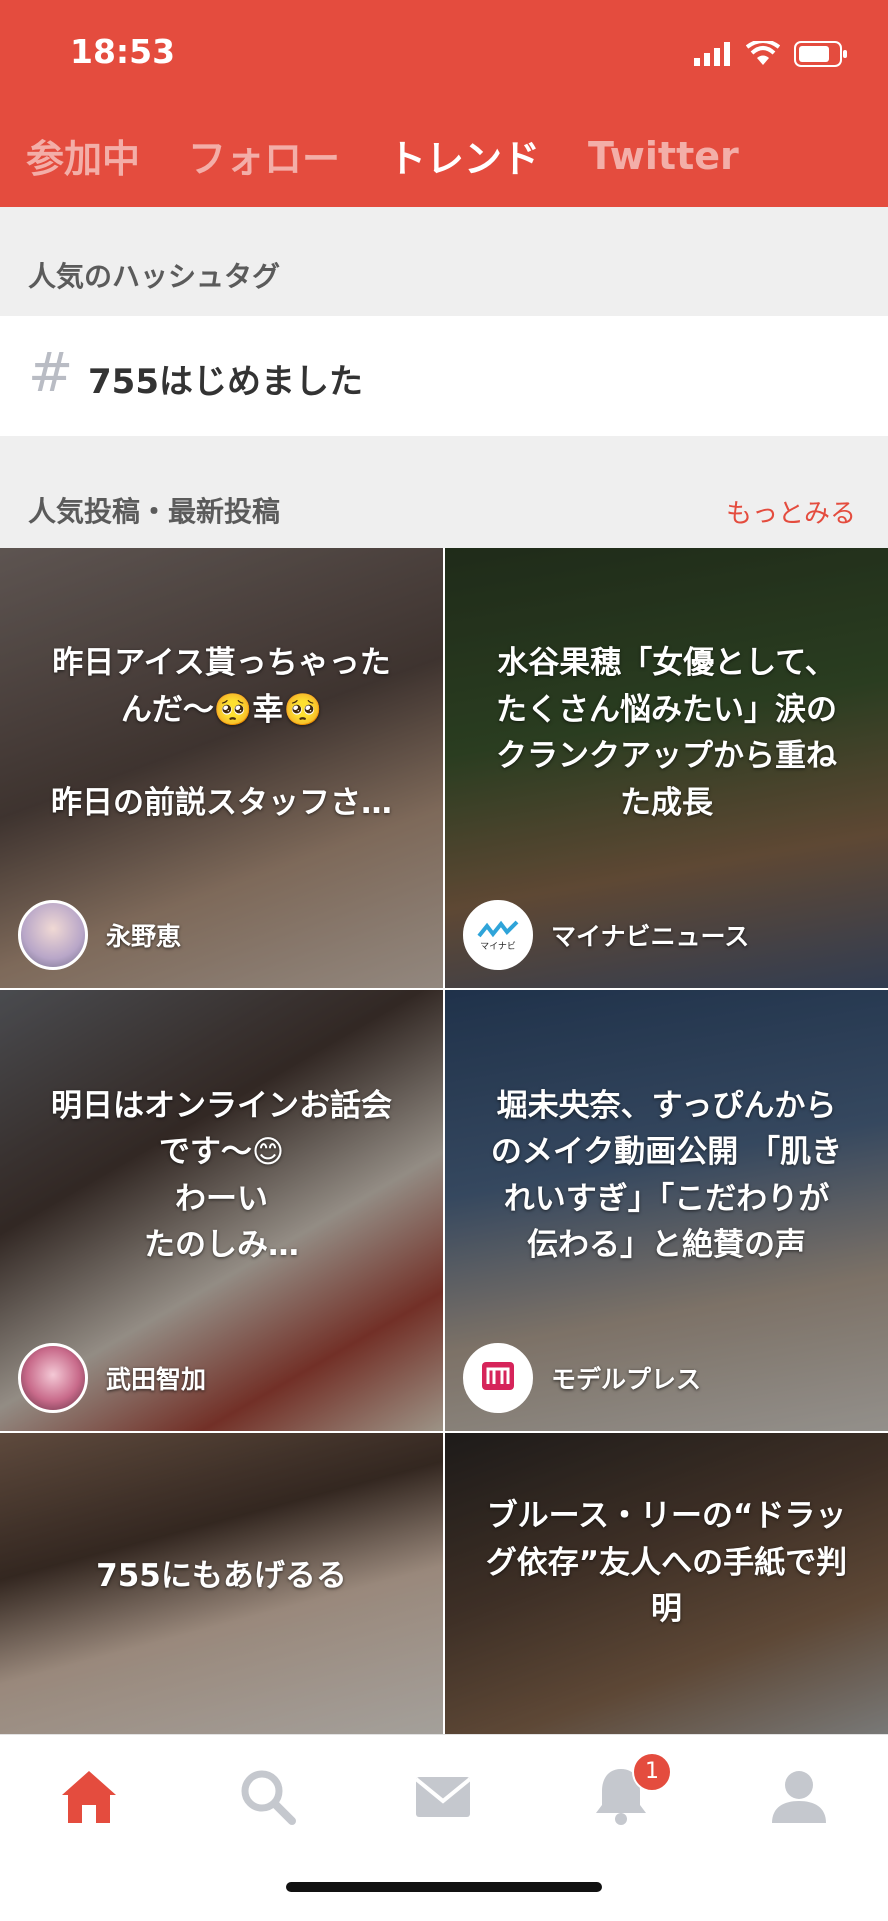 The width and height of the screenshot is (888, 1921). Describe the element at coordinates (820, 54) in the screenshot. I see `battery-icon` at that location.